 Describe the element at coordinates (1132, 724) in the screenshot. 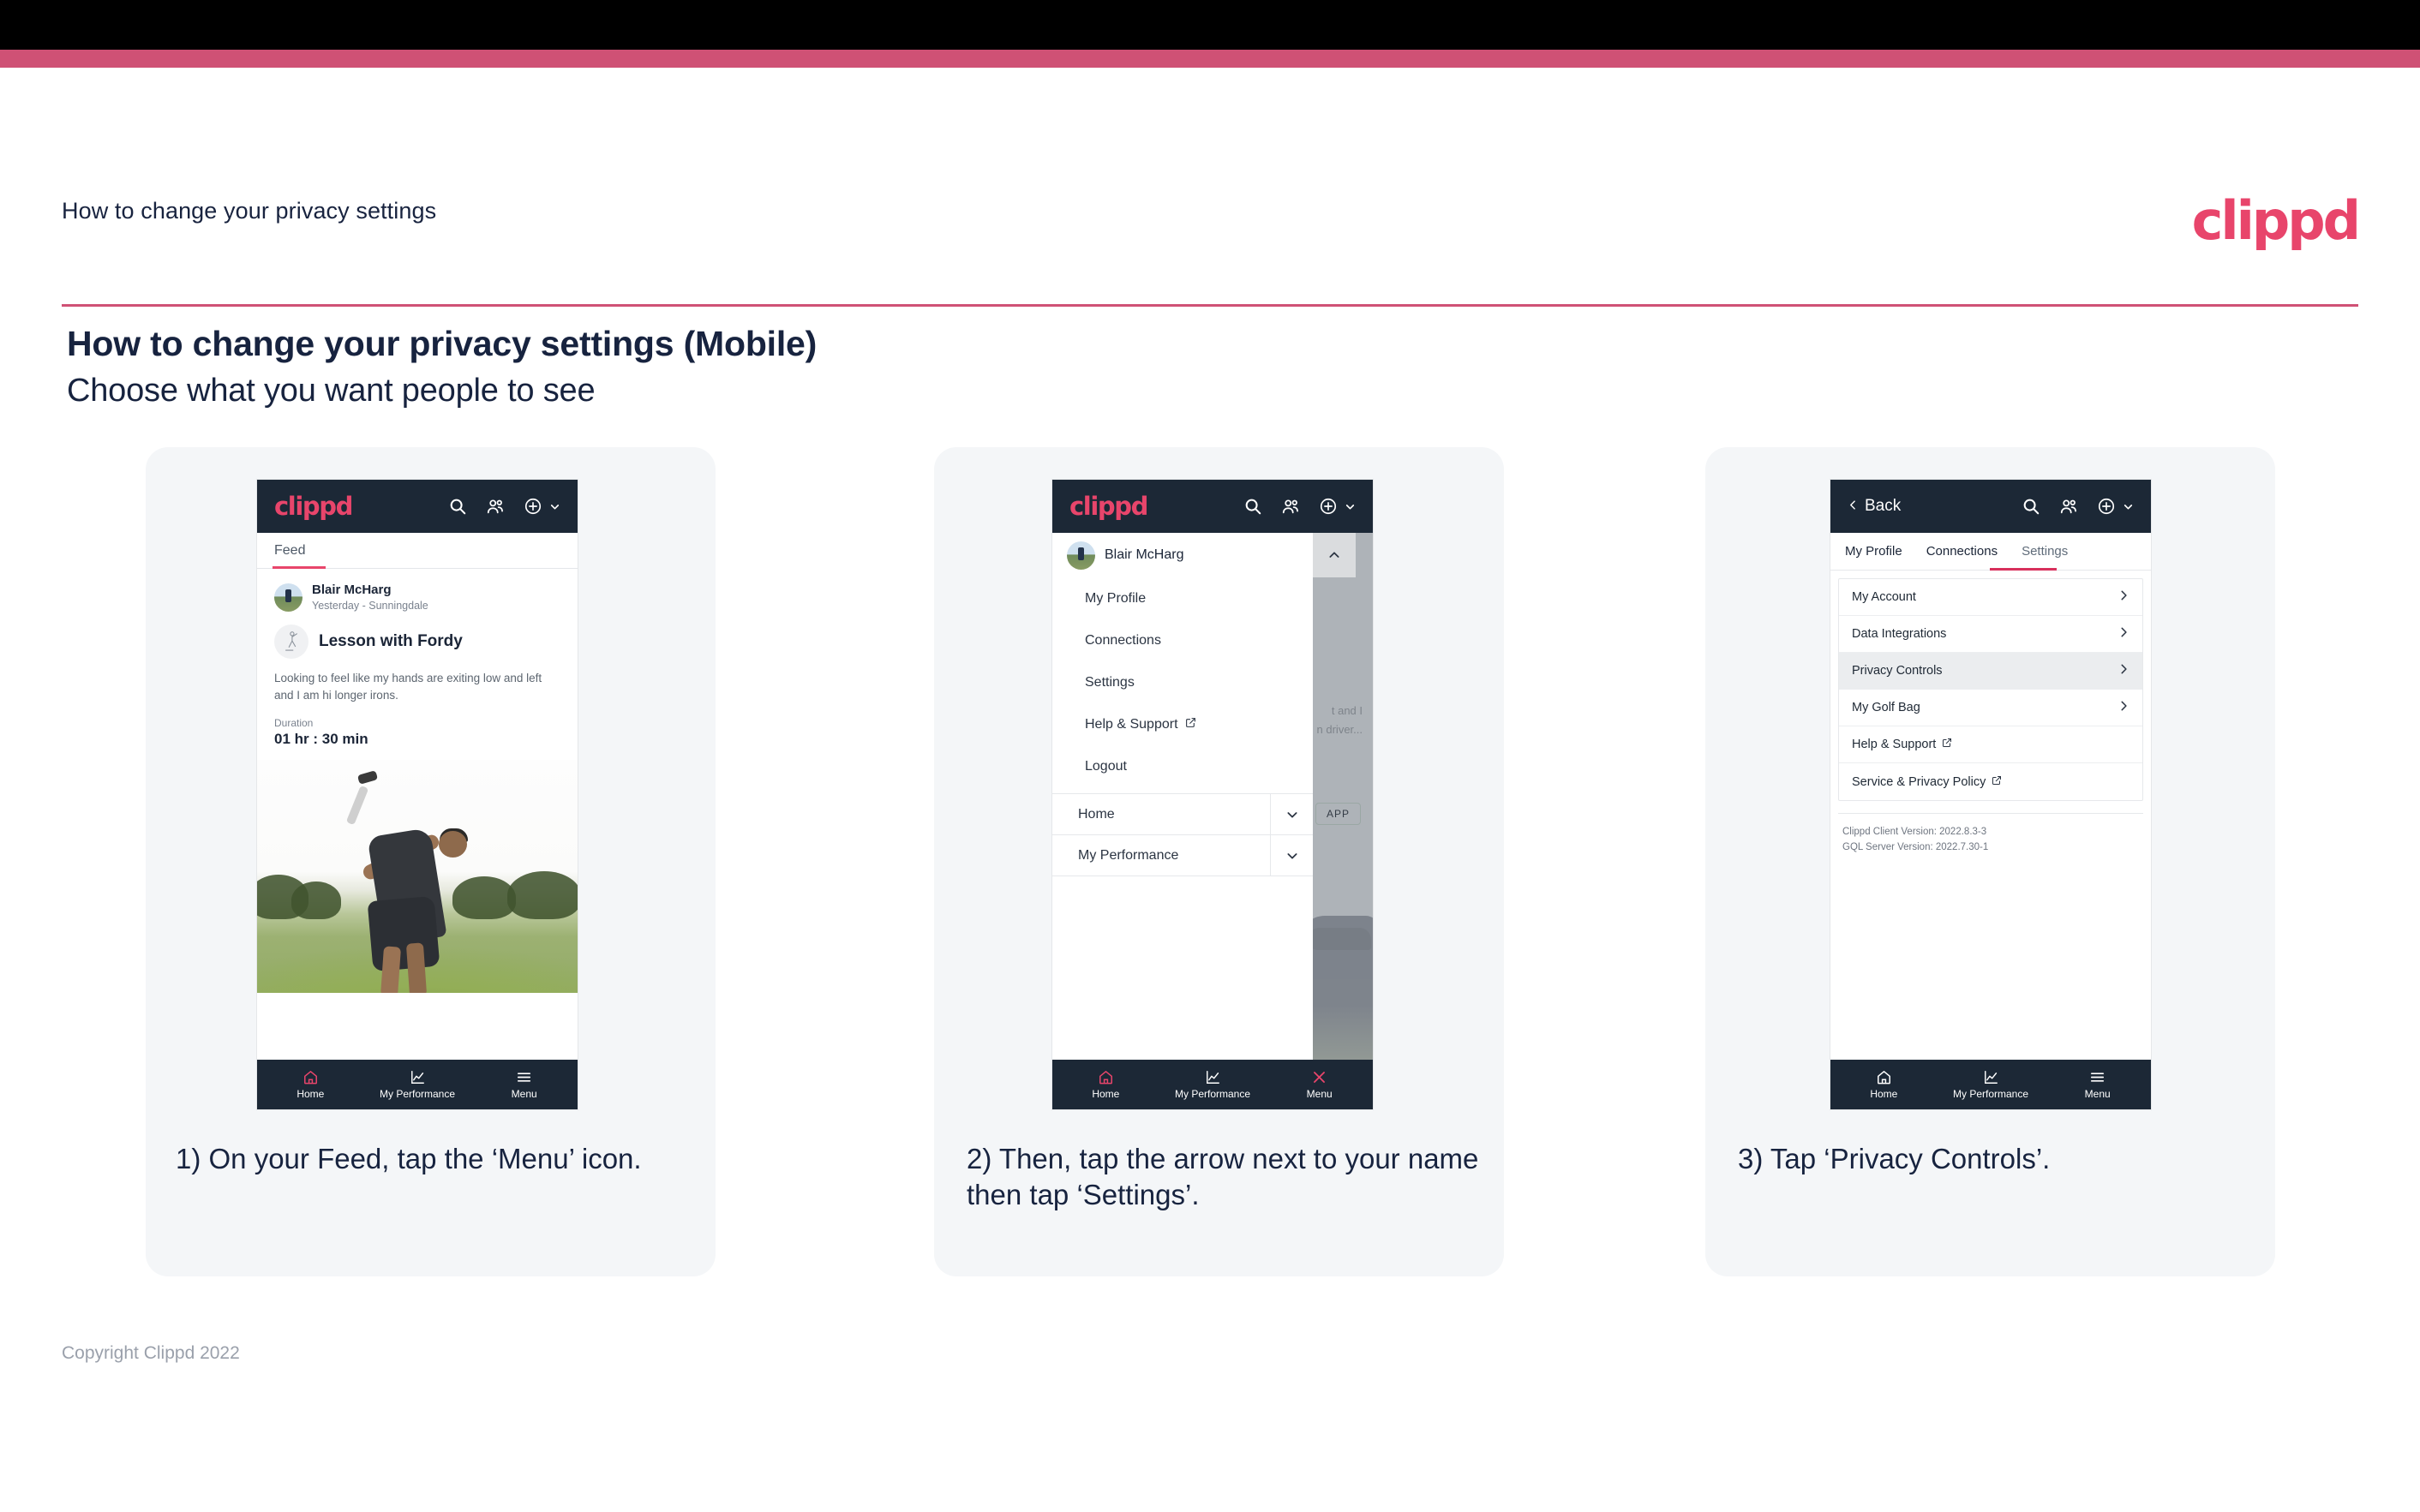

I see `menu-item-label: Help & Support` at that location.